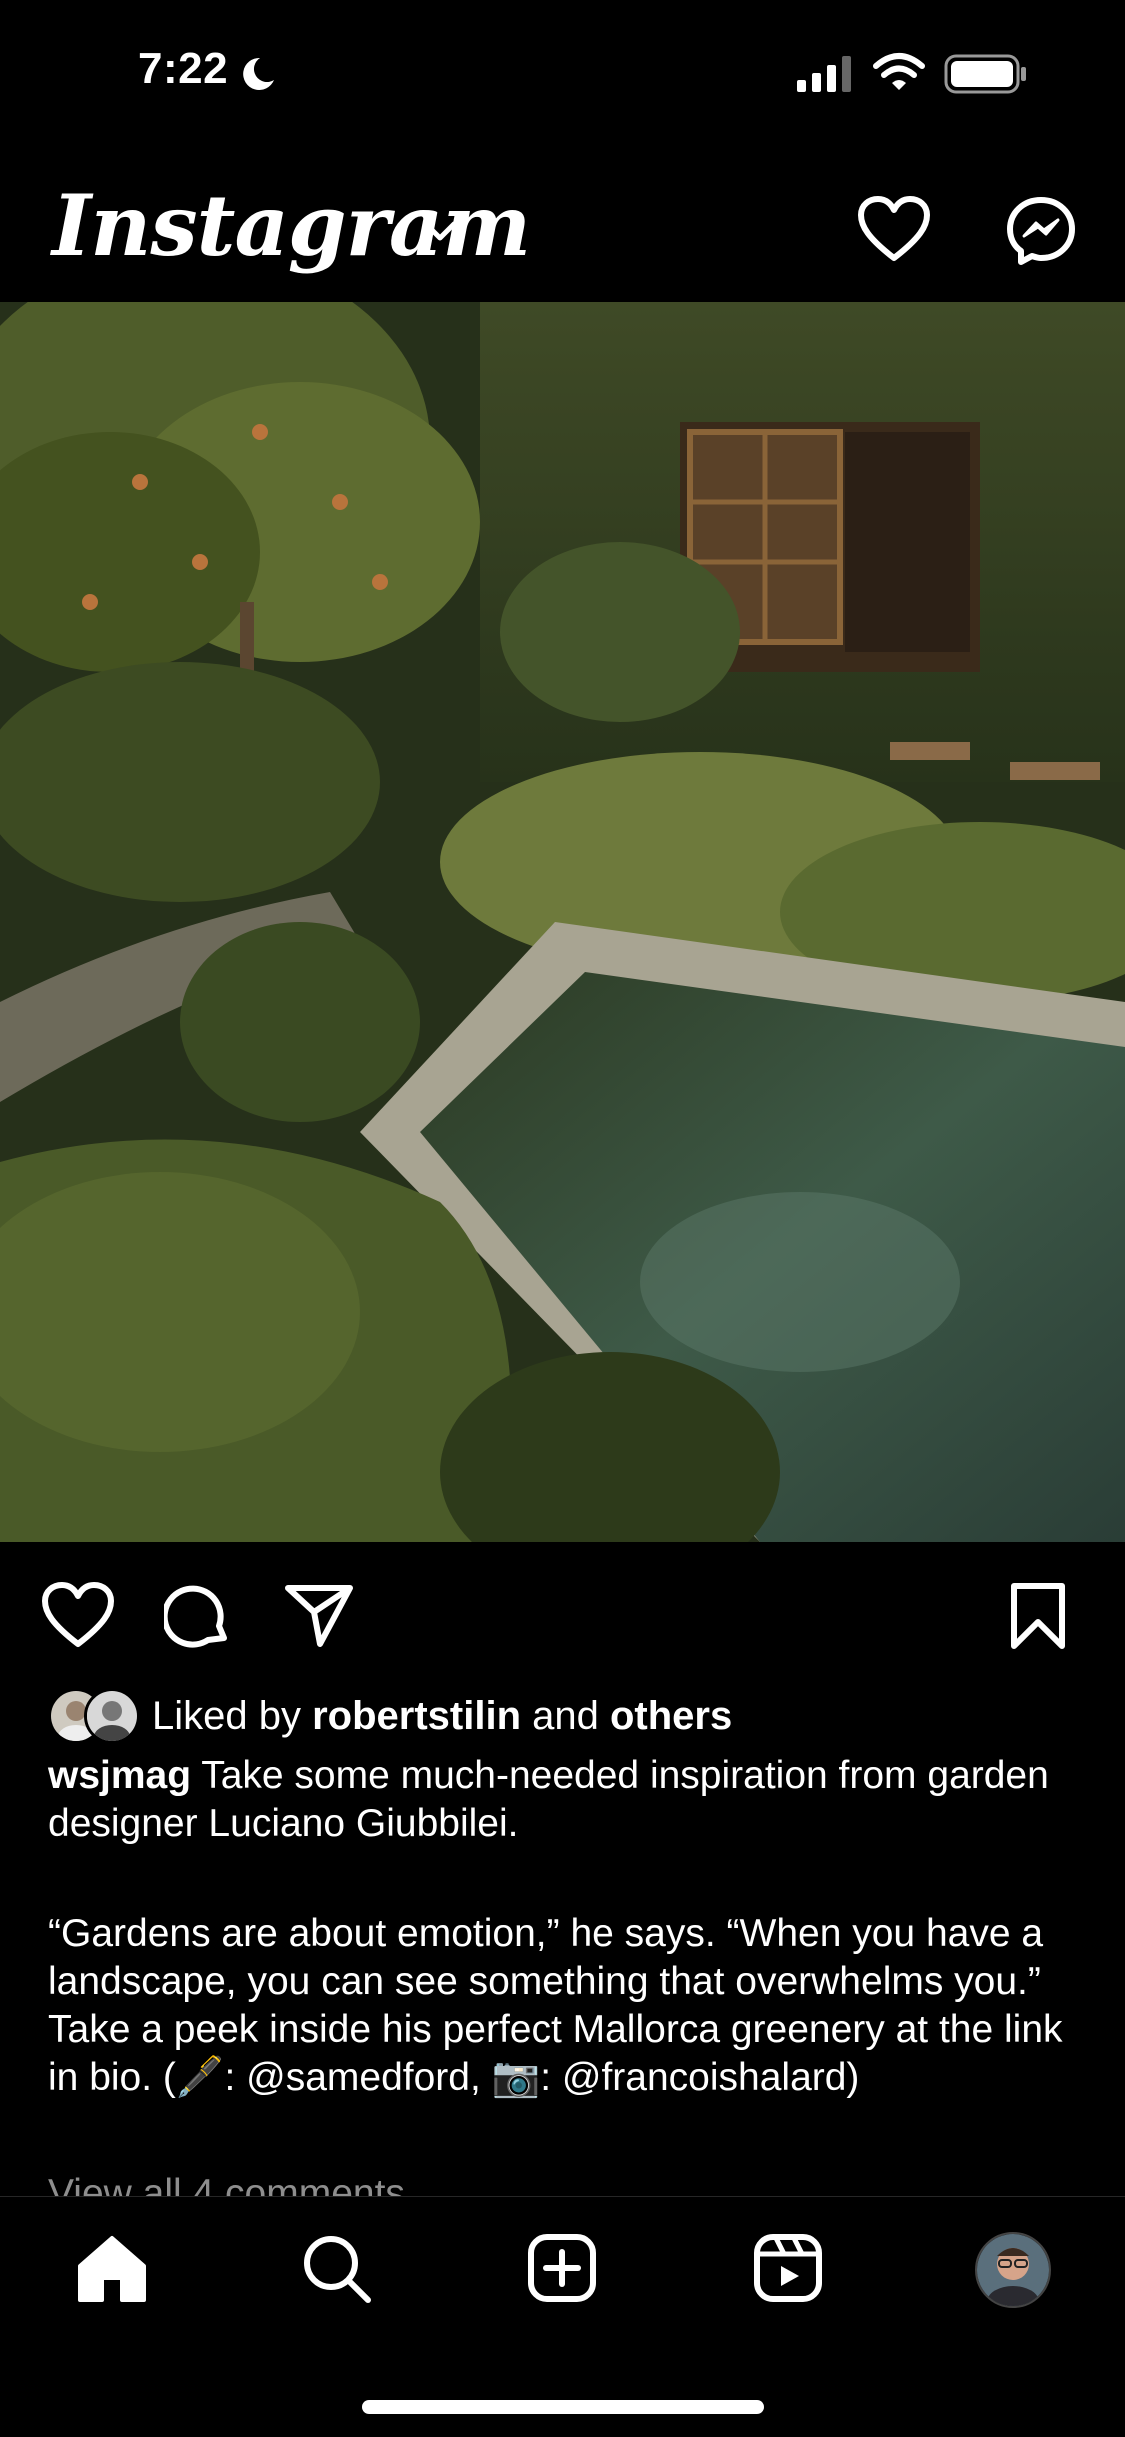  What do you see at coordinates (565, 1715) in the screenshot?
I see `liked-by-and: and` at bounding box center [565, 1715].